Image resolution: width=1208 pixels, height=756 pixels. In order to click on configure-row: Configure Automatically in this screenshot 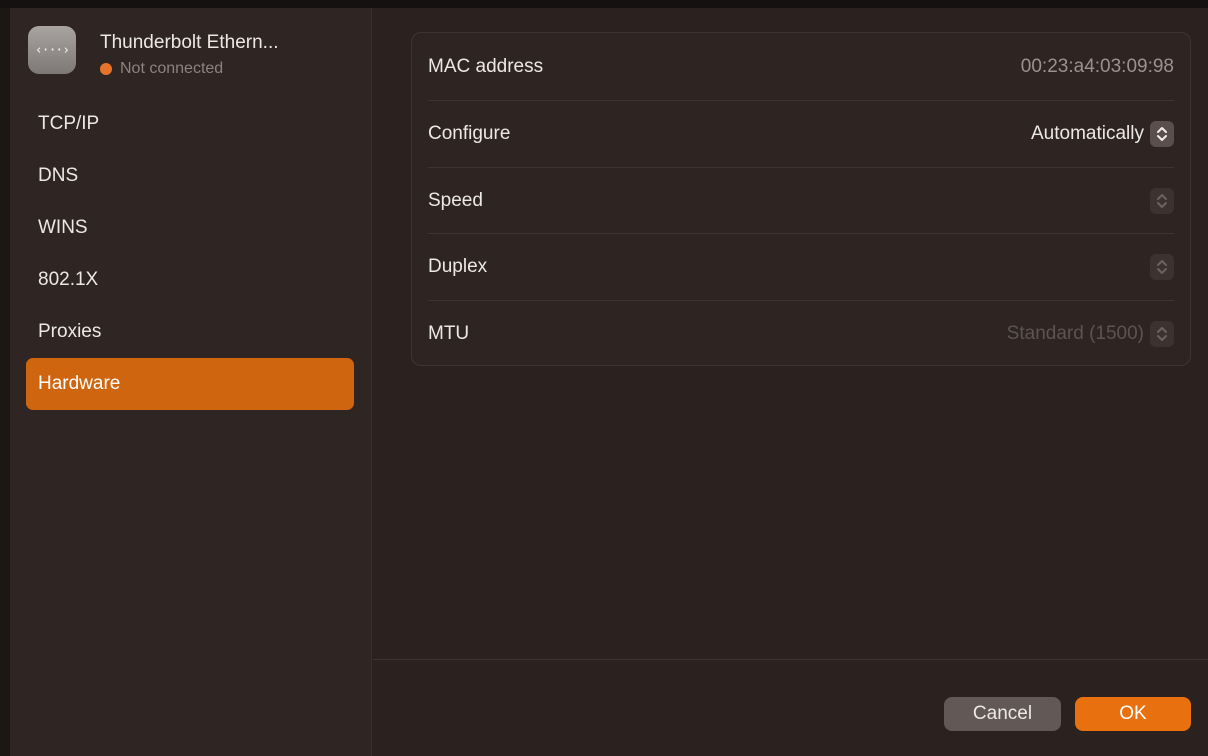, I will do `click(801, 133)`.